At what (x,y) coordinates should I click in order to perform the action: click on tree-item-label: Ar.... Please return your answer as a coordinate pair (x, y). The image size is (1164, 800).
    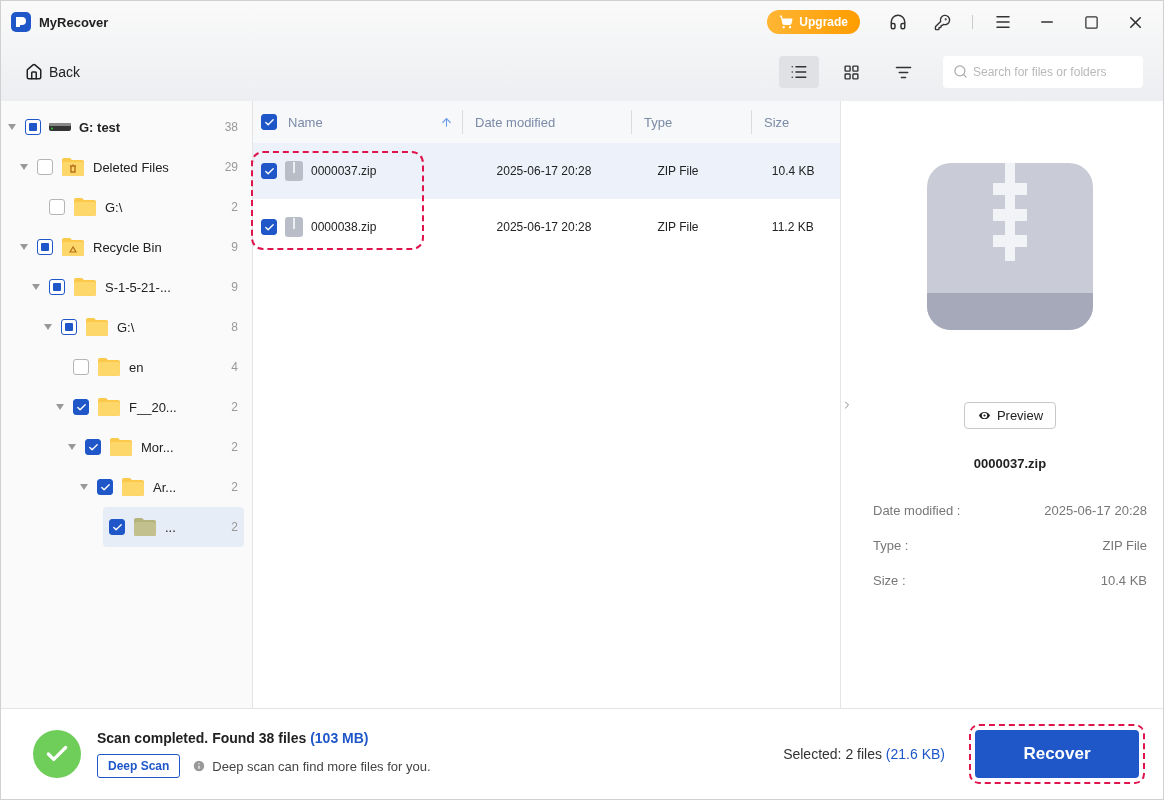
    Looking at the image, I should click on (188, 487).